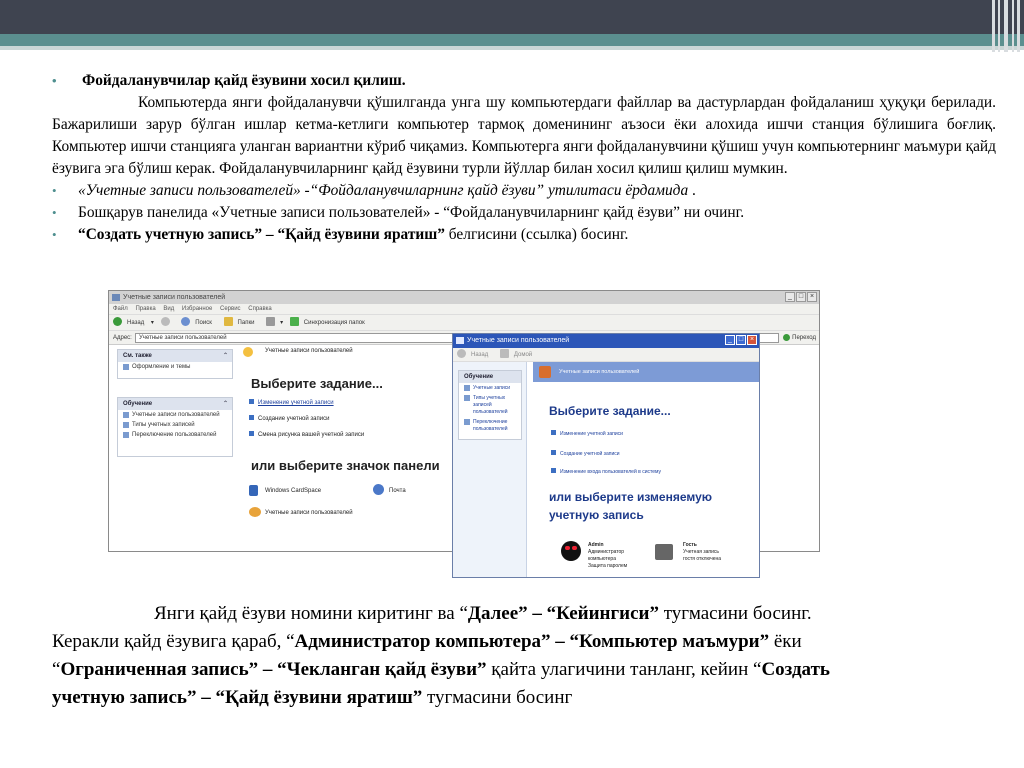  What do you see at coordinates (186, 321) in the screenshot?
I see `search-icon` at bounding box center [186, 321].